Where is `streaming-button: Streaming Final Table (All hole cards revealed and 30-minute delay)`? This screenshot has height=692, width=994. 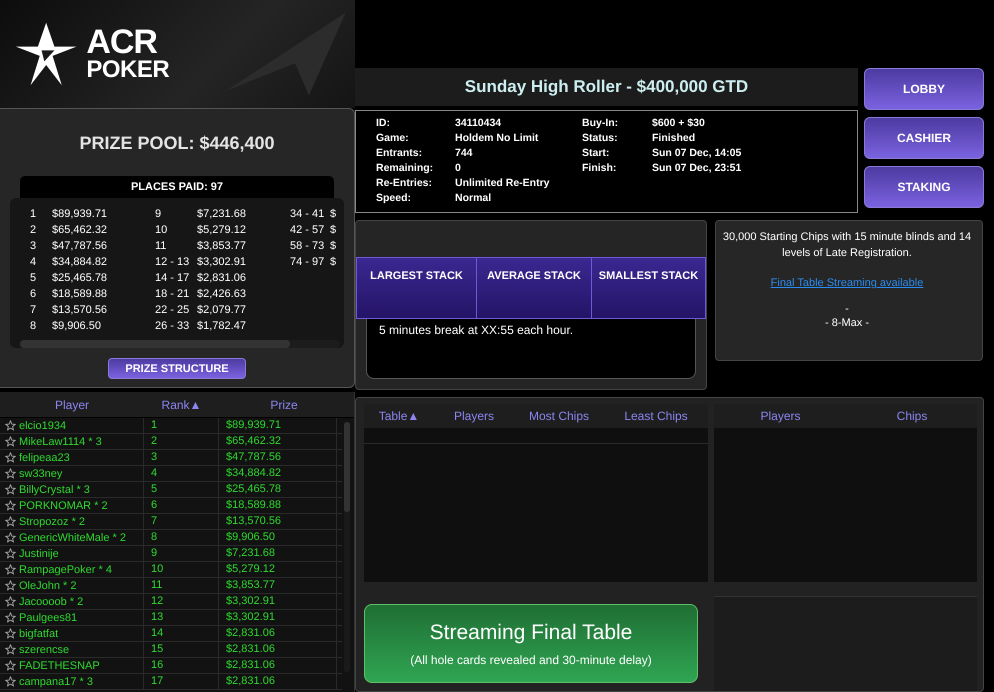
streaming-button: Streaming Final Table (All hole cards revealed and 30-minute delay) is located at coordinates (531, 643).